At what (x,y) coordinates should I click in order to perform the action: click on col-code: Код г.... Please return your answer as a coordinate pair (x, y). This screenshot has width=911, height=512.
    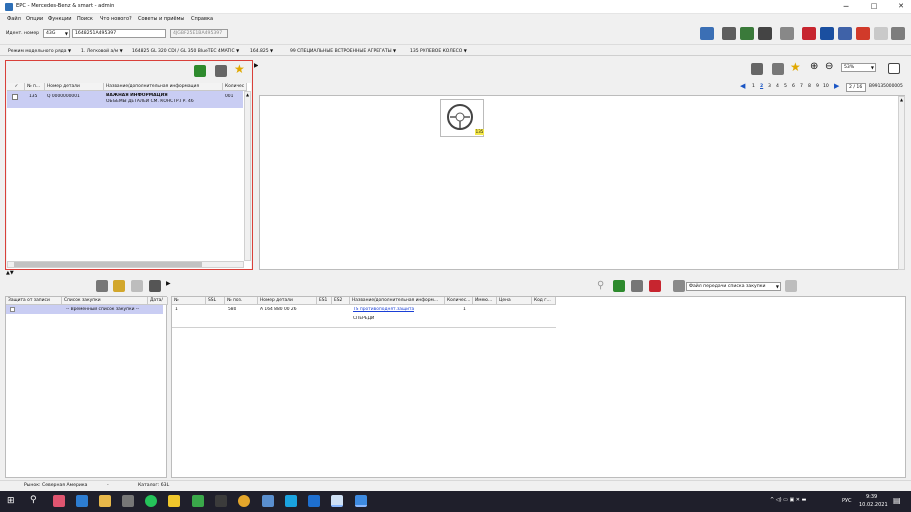
    Looking at the image, I should click on (544, 301).